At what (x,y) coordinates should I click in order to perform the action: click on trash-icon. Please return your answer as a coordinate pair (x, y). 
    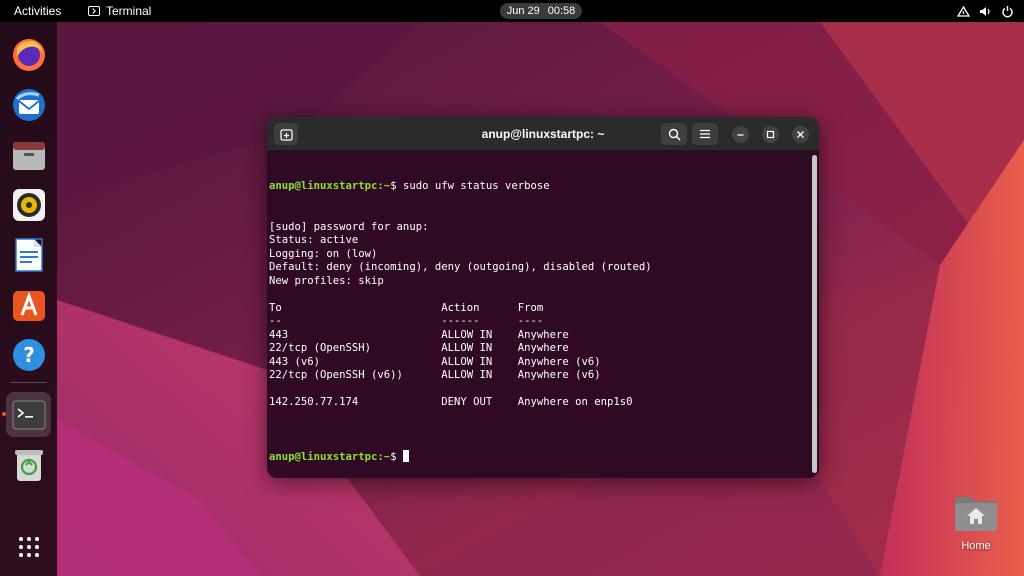
    Looking at the image, I should click on (28, 465).